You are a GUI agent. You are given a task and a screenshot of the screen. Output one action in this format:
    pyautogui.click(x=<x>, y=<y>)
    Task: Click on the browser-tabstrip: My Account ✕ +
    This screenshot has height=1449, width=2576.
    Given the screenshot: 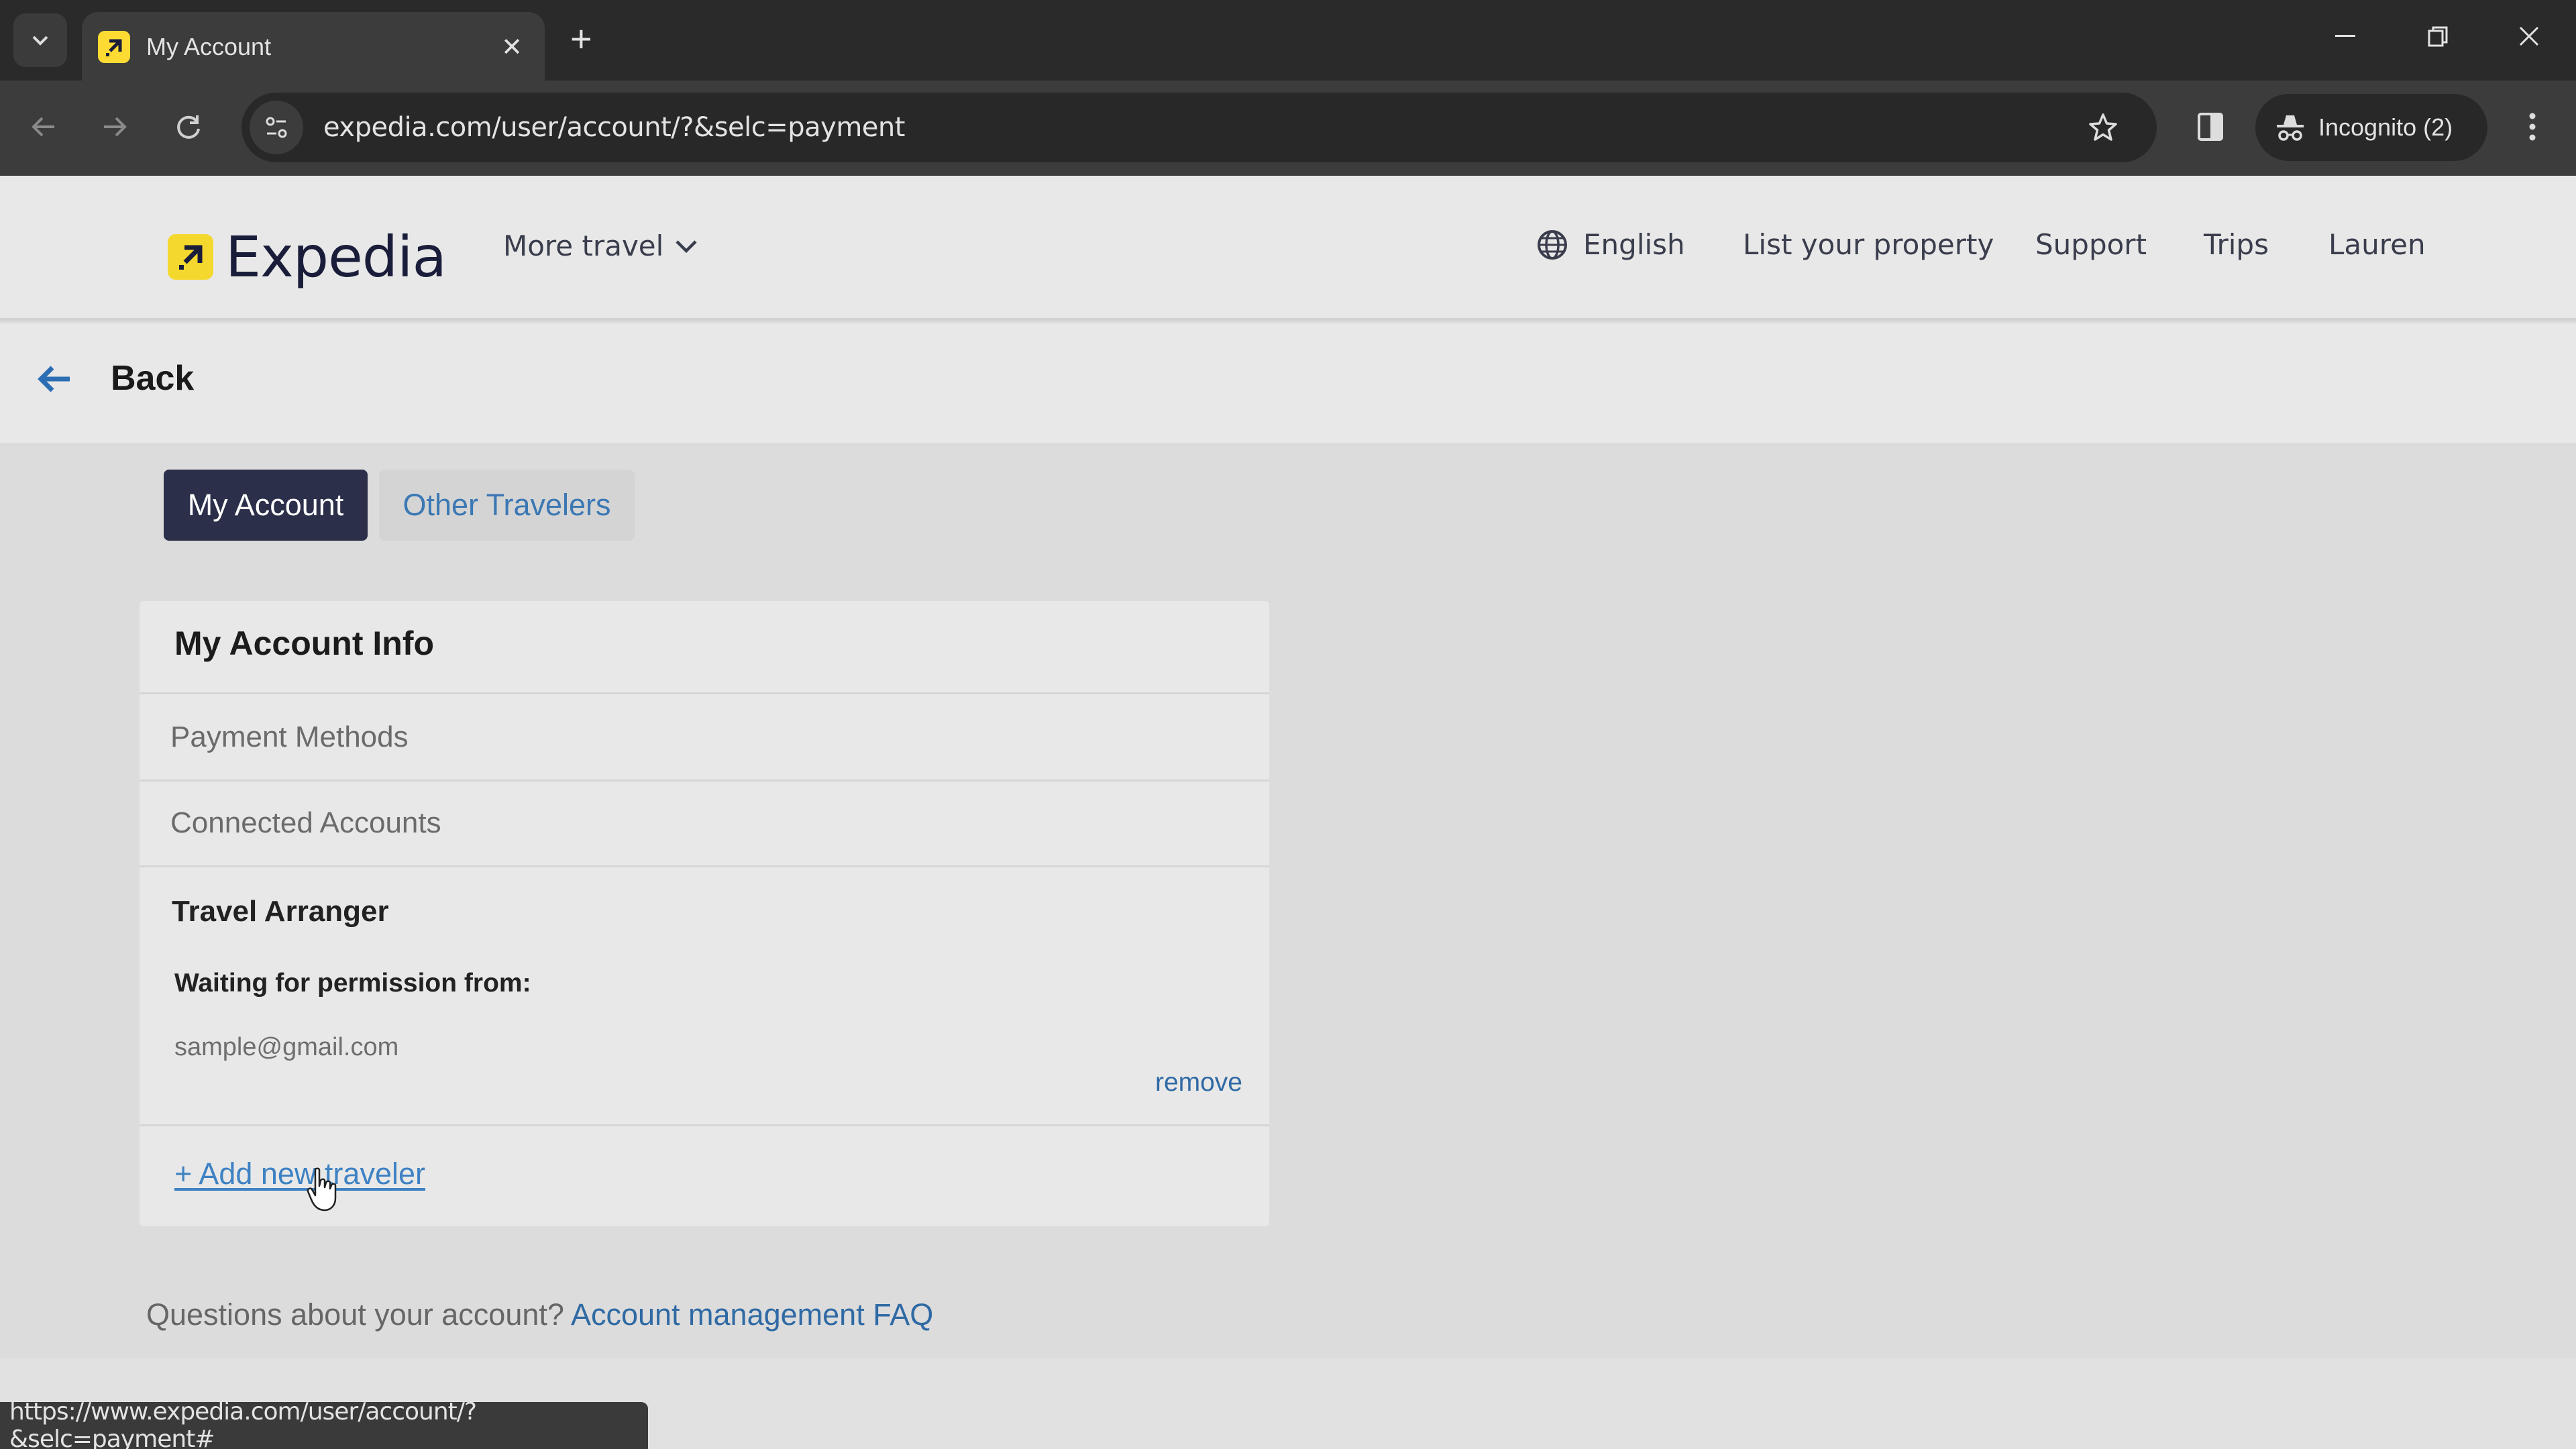 What is the action you would take?
    pyautogui.click(x=1288, y=41)
    